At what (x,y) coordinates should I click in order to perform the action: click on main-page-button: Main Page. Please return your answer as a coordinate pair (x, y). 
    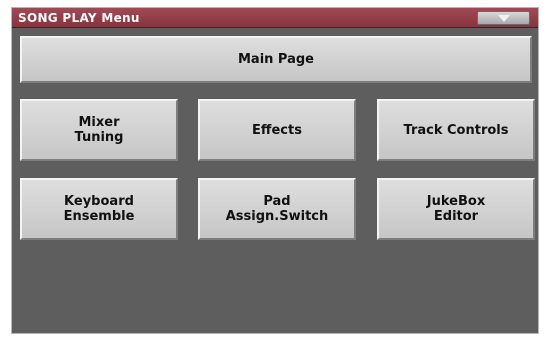
    Looking at the image, I should click on (276, 59).